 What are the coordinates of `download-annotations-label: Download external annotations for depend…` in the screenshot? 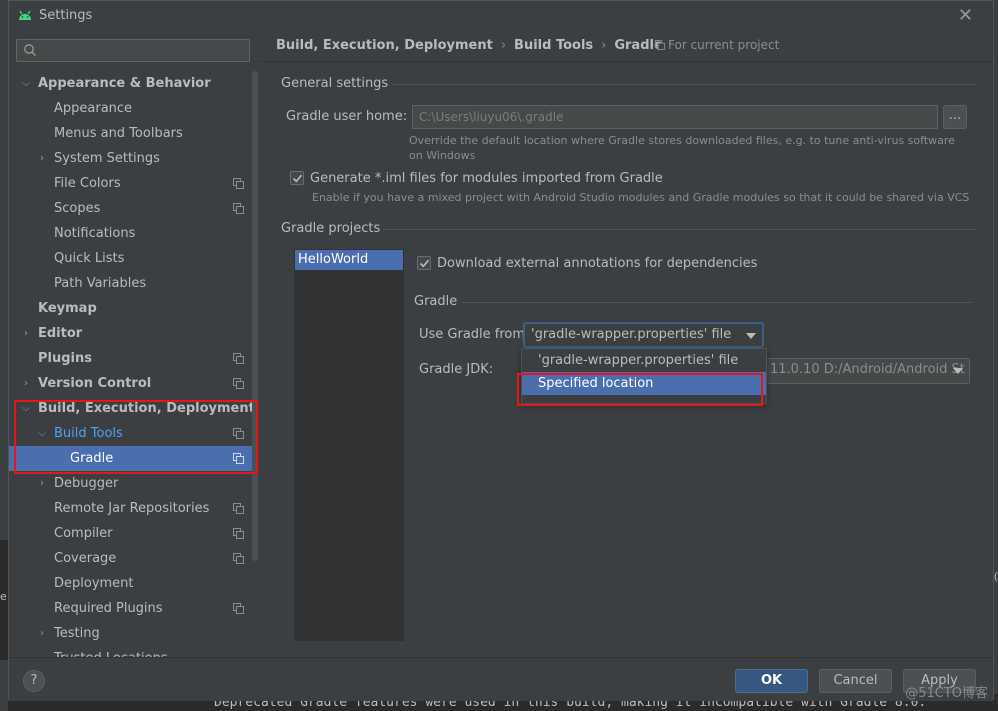 It's located at (597, 263).